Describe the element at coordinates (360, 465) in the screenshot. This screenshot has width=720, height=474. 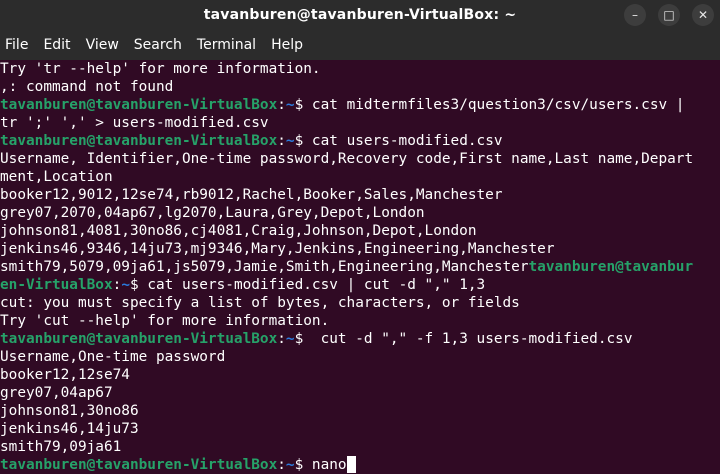
I see `command-line: tavanburen@tavanburen-VirtualBox:~$ nano` at that location.